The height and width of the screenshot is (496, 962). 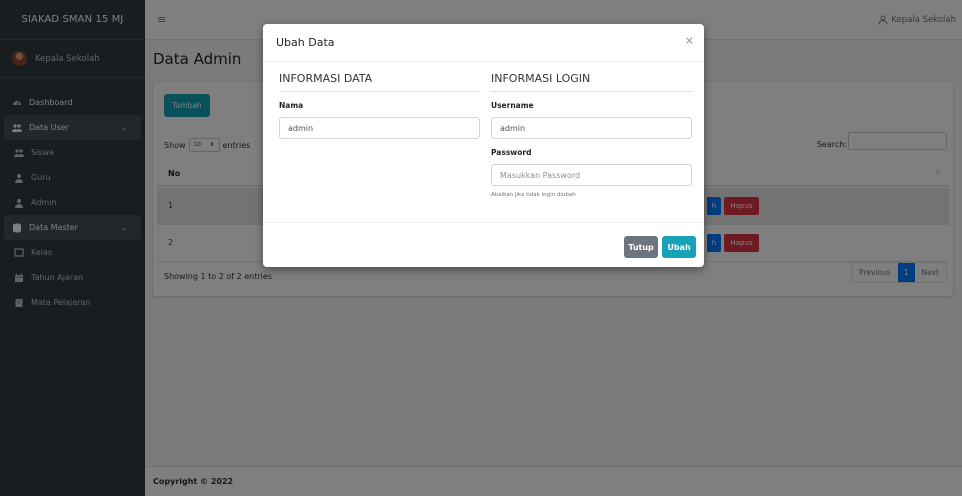 I want to click on password-label: Password, so click(x=511, y=152).